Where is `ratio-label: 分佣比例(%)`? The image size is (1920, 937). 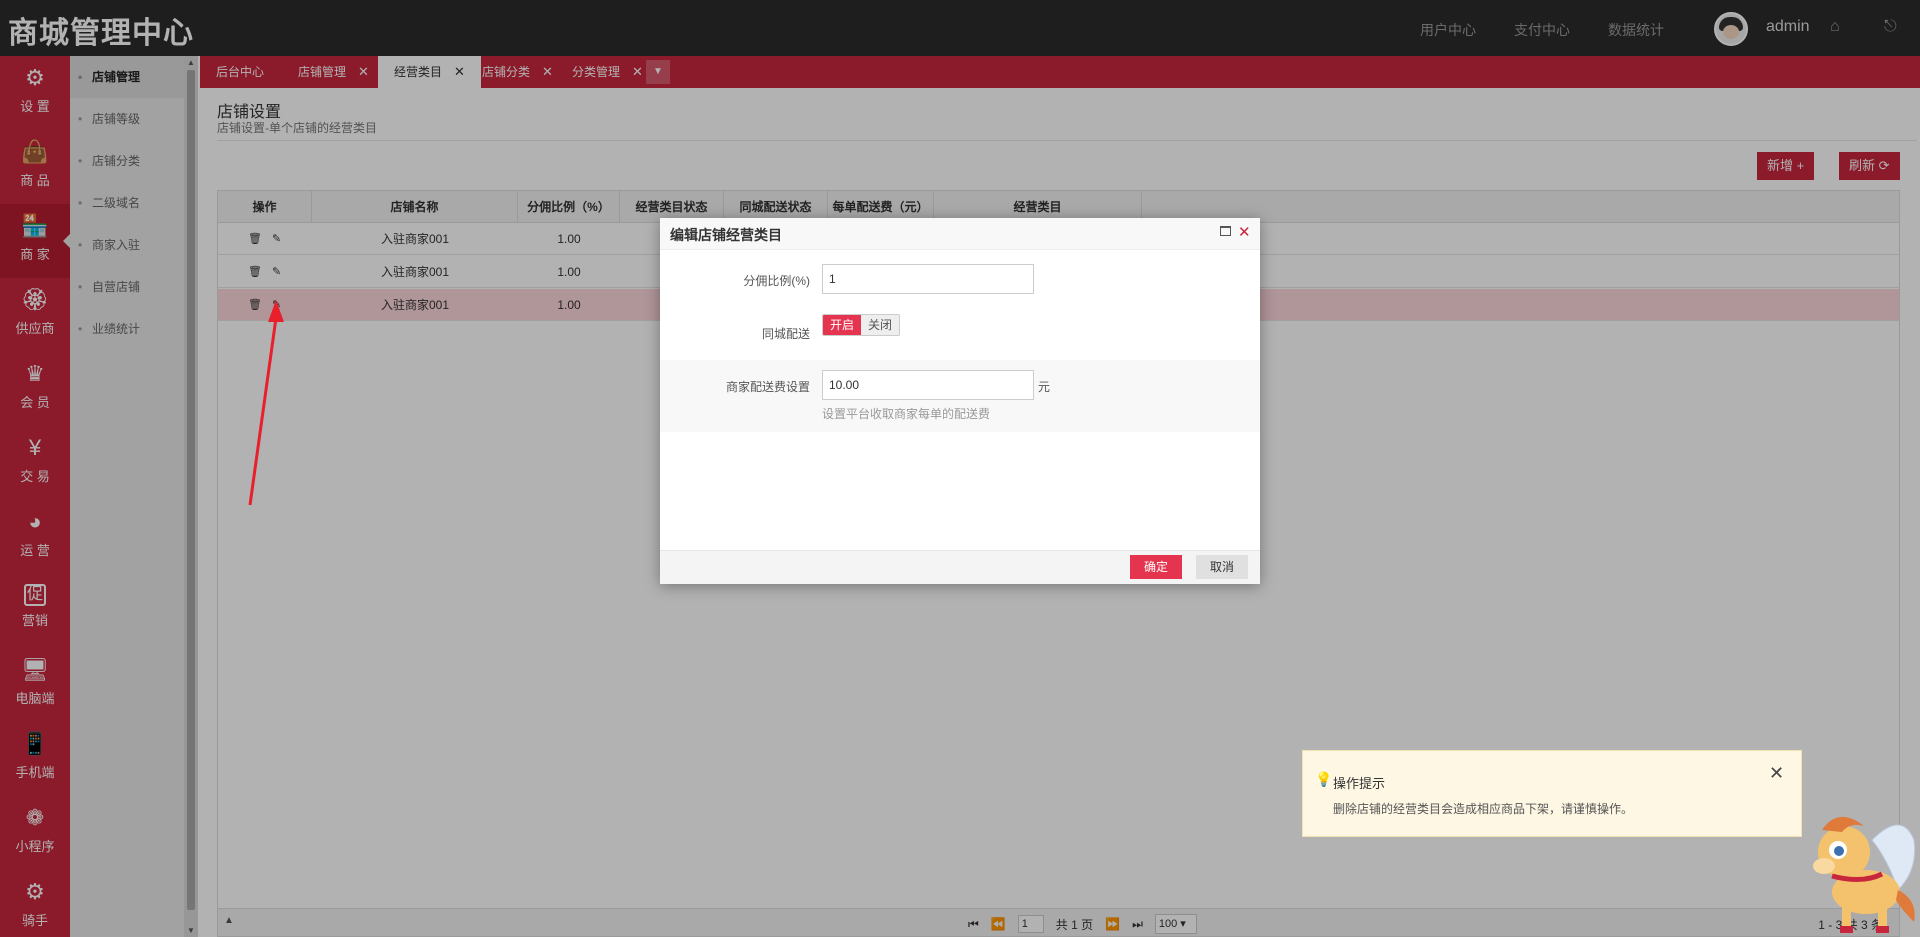
ratio-label: 分佣比例(%) is located at coordinates (776, 281).